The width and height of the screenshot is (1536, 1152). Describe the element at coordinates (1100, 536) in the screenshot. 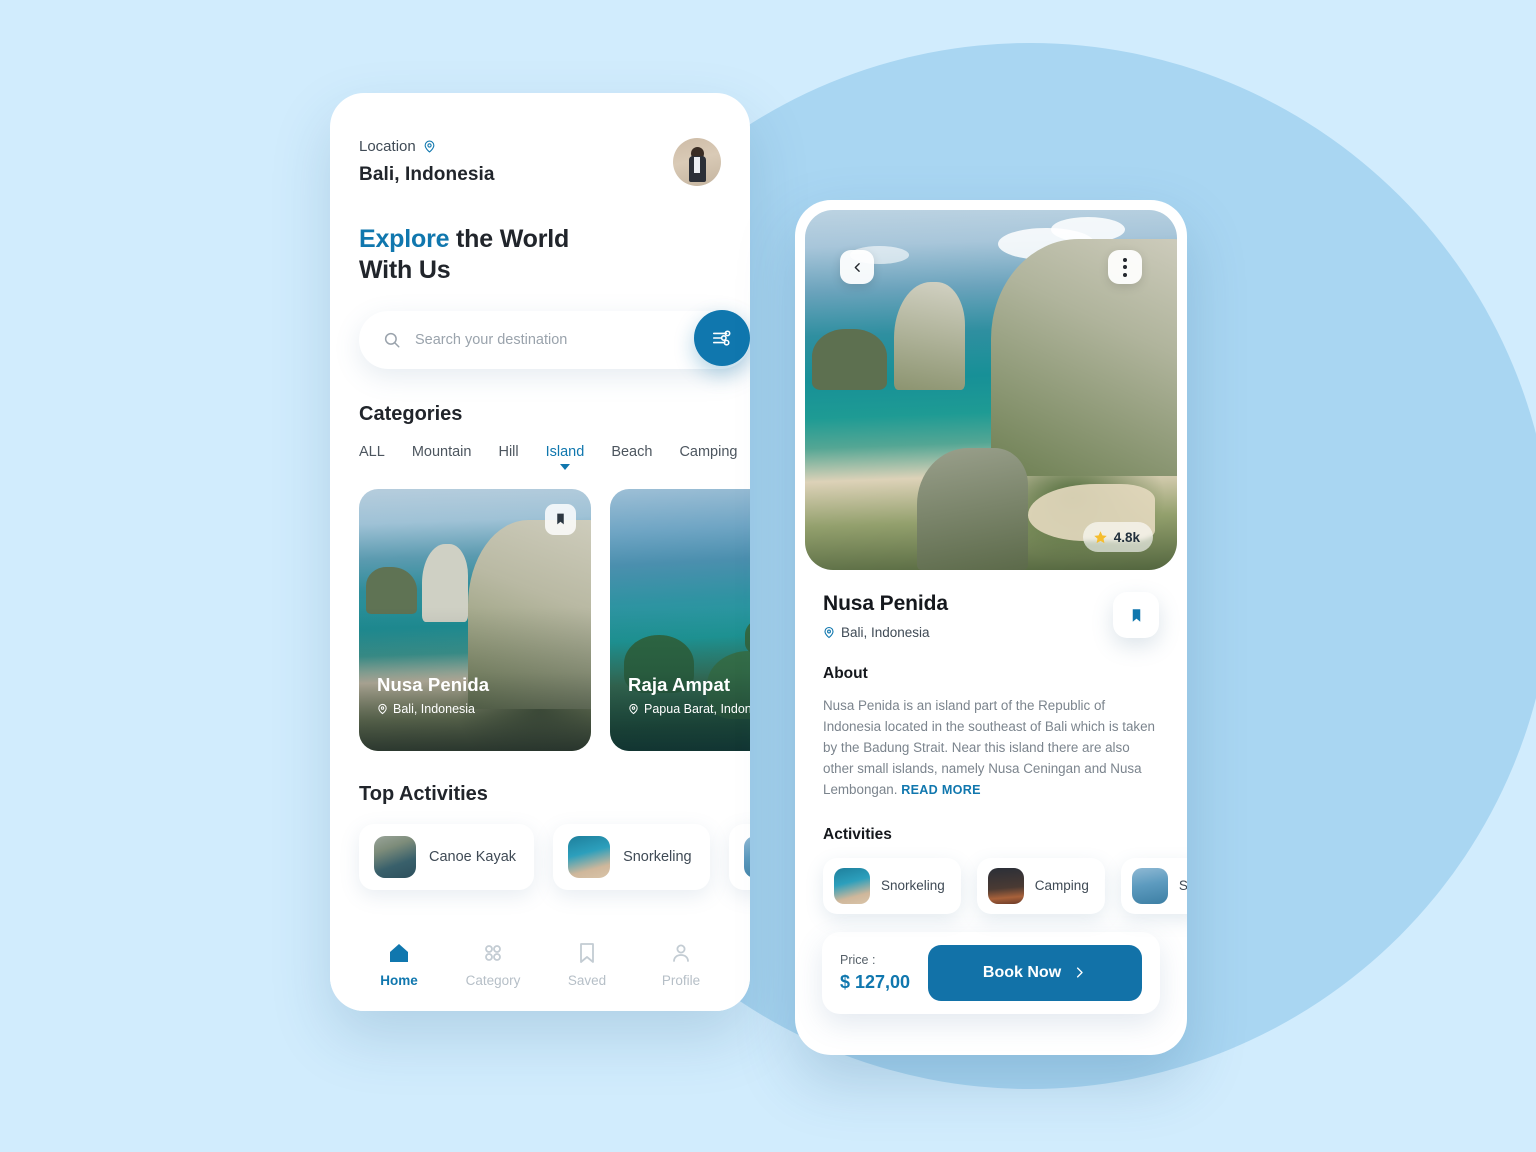

I see `star-icon` at that location.